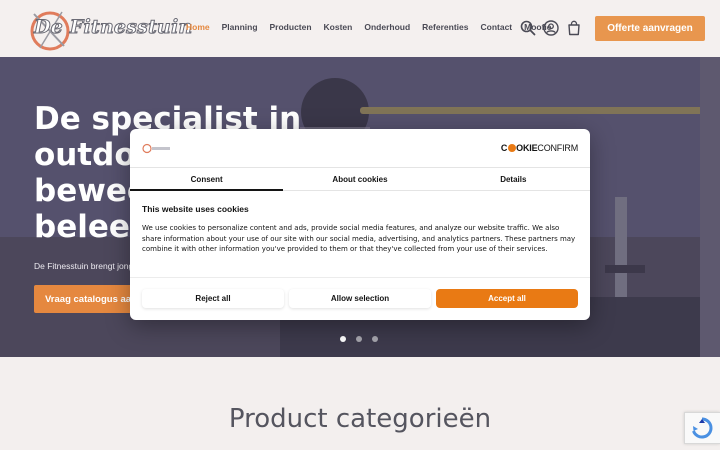 This screenshot has height=450, width=720. Describe the element at coordinates (527, 148) in the screenshot. I see `brand-part: OKIE` at that location.